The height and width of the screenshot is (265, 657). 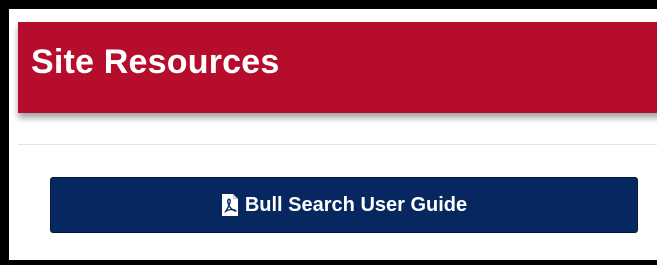 I want to click on panel-title: Site Resources, so click(x=155, y=62).